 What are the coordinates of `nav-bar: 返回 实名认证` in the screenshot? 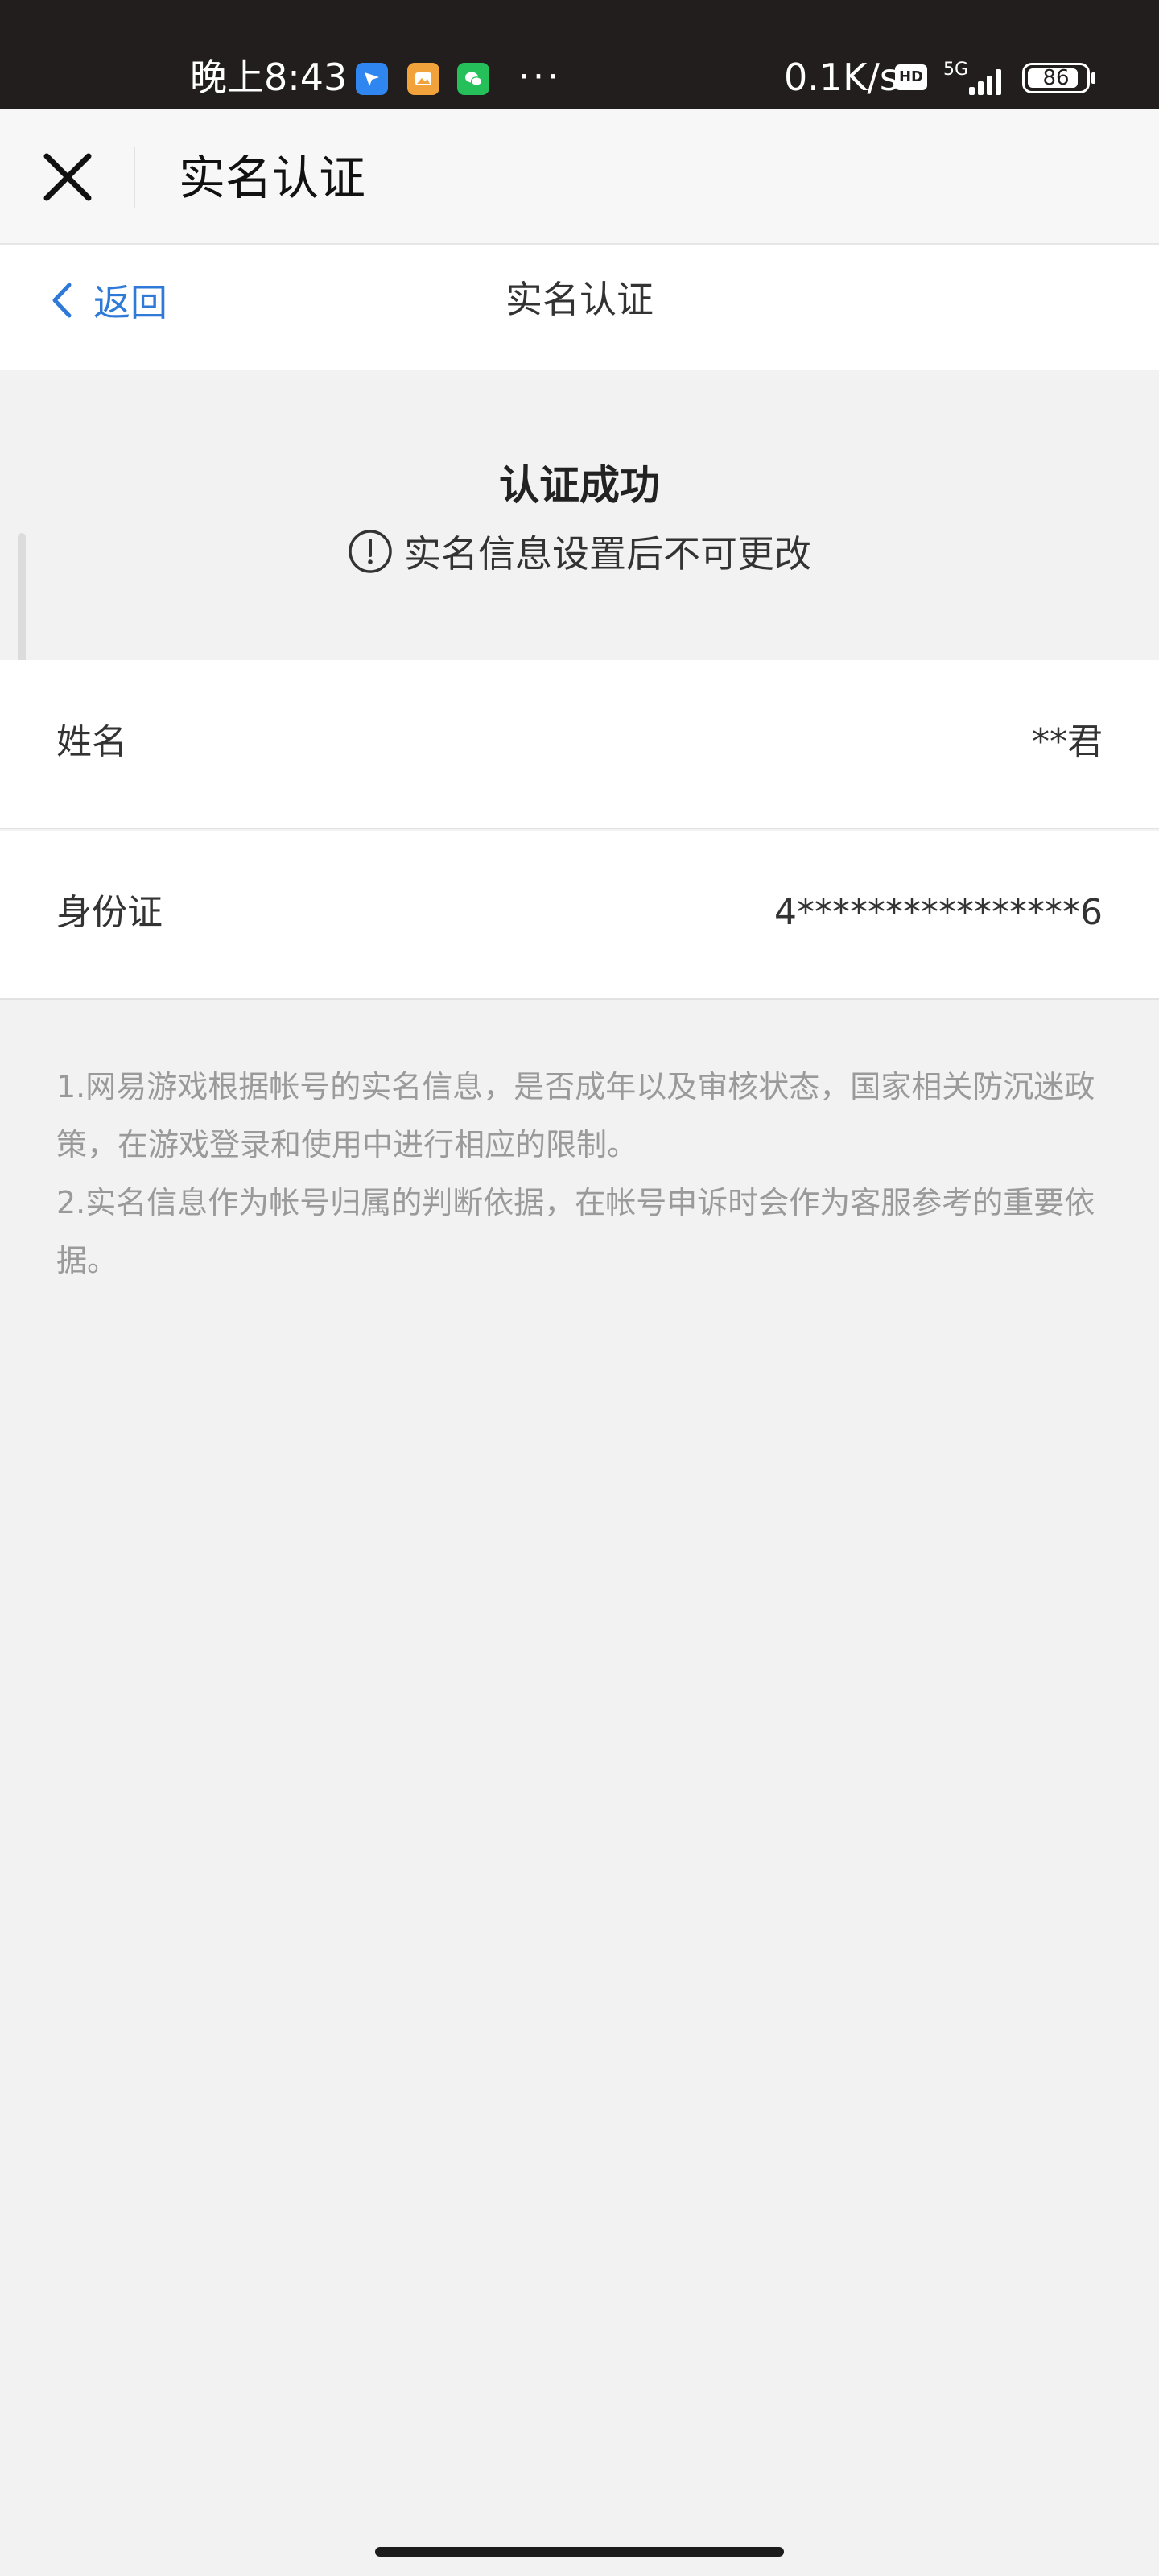 It's located at (579, 307).